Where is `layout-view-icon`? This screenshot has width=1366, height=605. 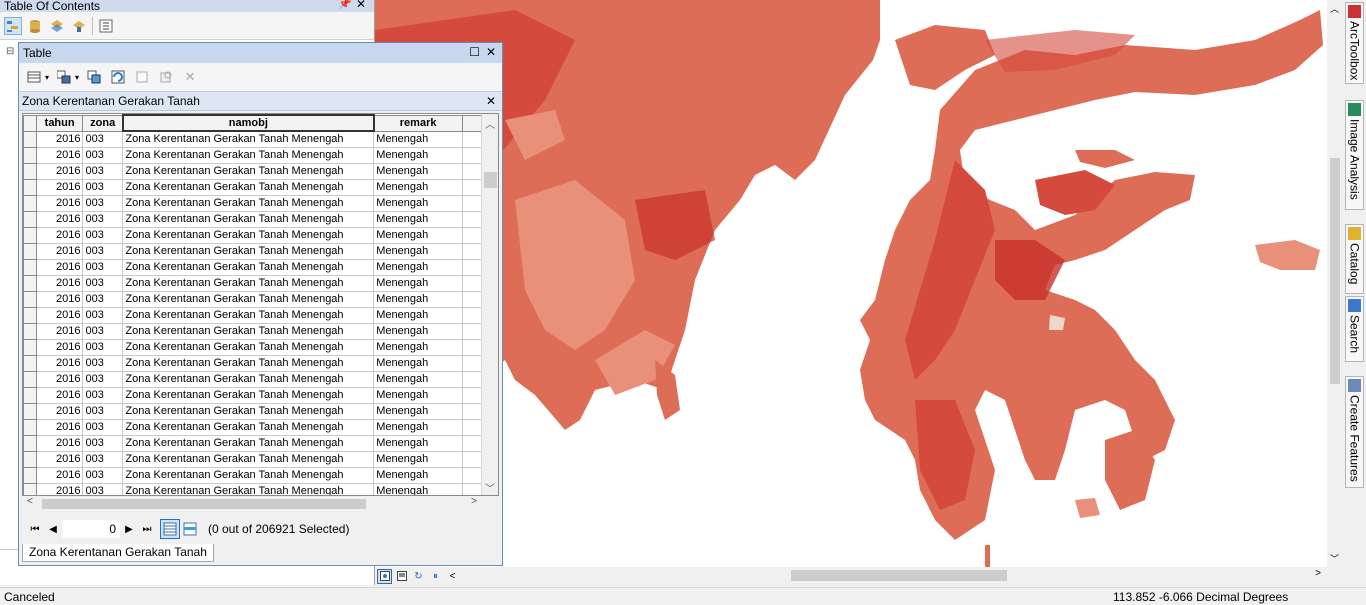 layout-view-icon is located at coordinates (401, 576).